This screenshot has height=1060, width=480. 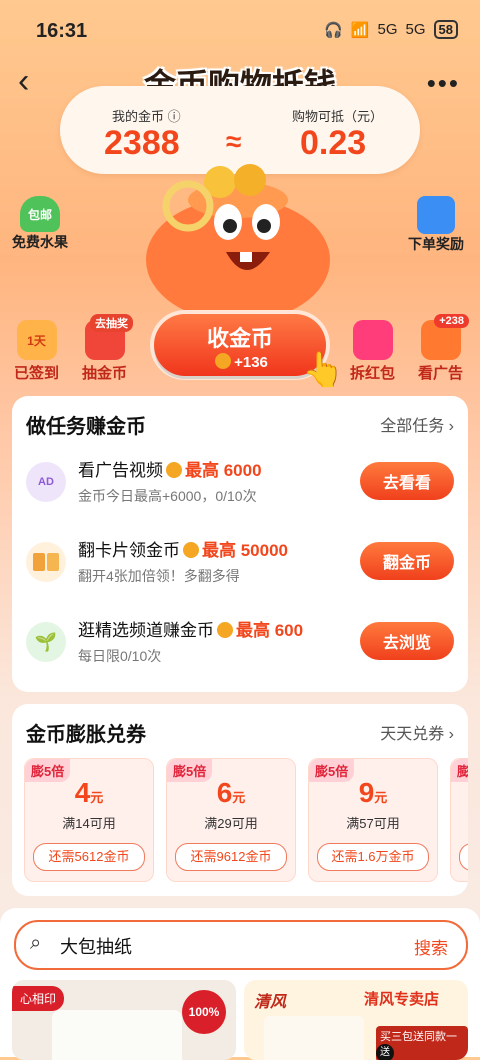 What do you see at coordinates (373, 823) in the screenshot?
I see `coupon-condition: 满57可用` at bounding box center [373, 823].